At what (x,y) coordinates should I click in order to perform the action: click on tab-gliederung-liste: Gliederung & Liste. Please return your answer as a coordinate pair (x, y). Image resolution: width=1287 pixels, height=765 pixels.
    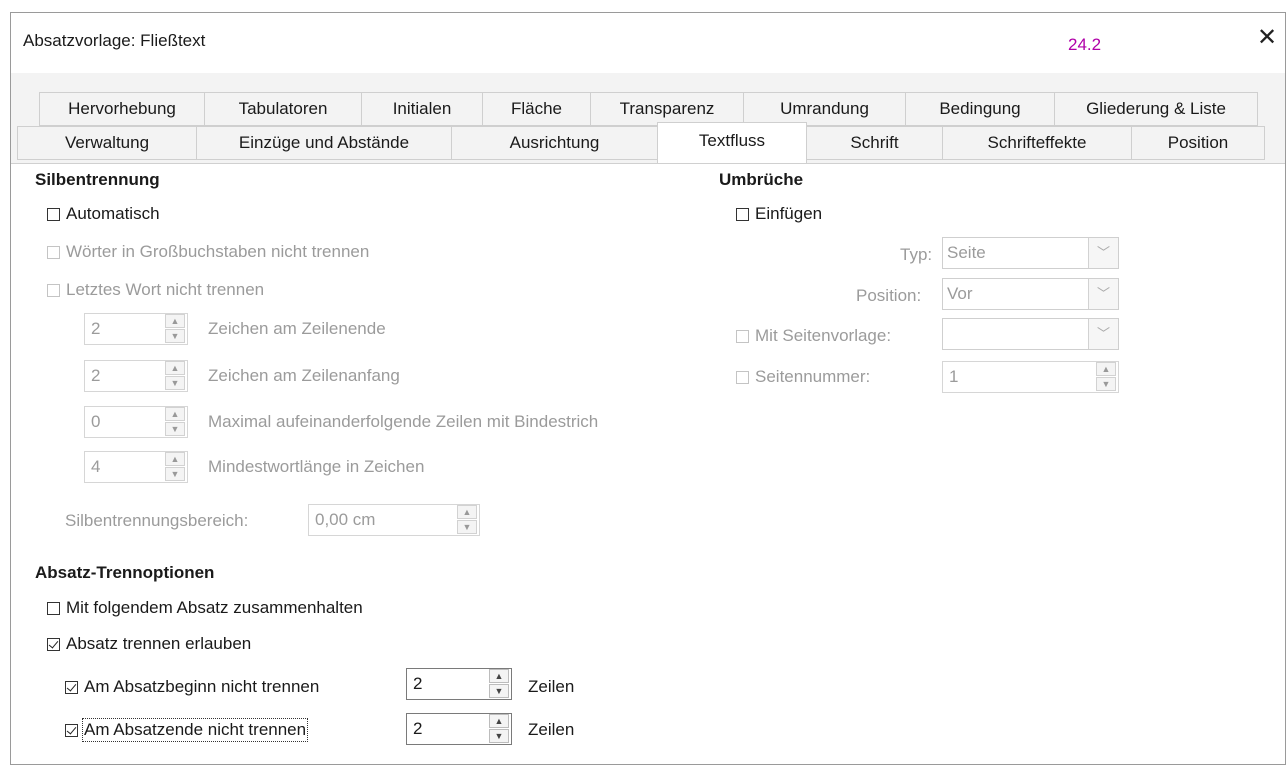
    Looking at the image, I should click on (1156, 109).